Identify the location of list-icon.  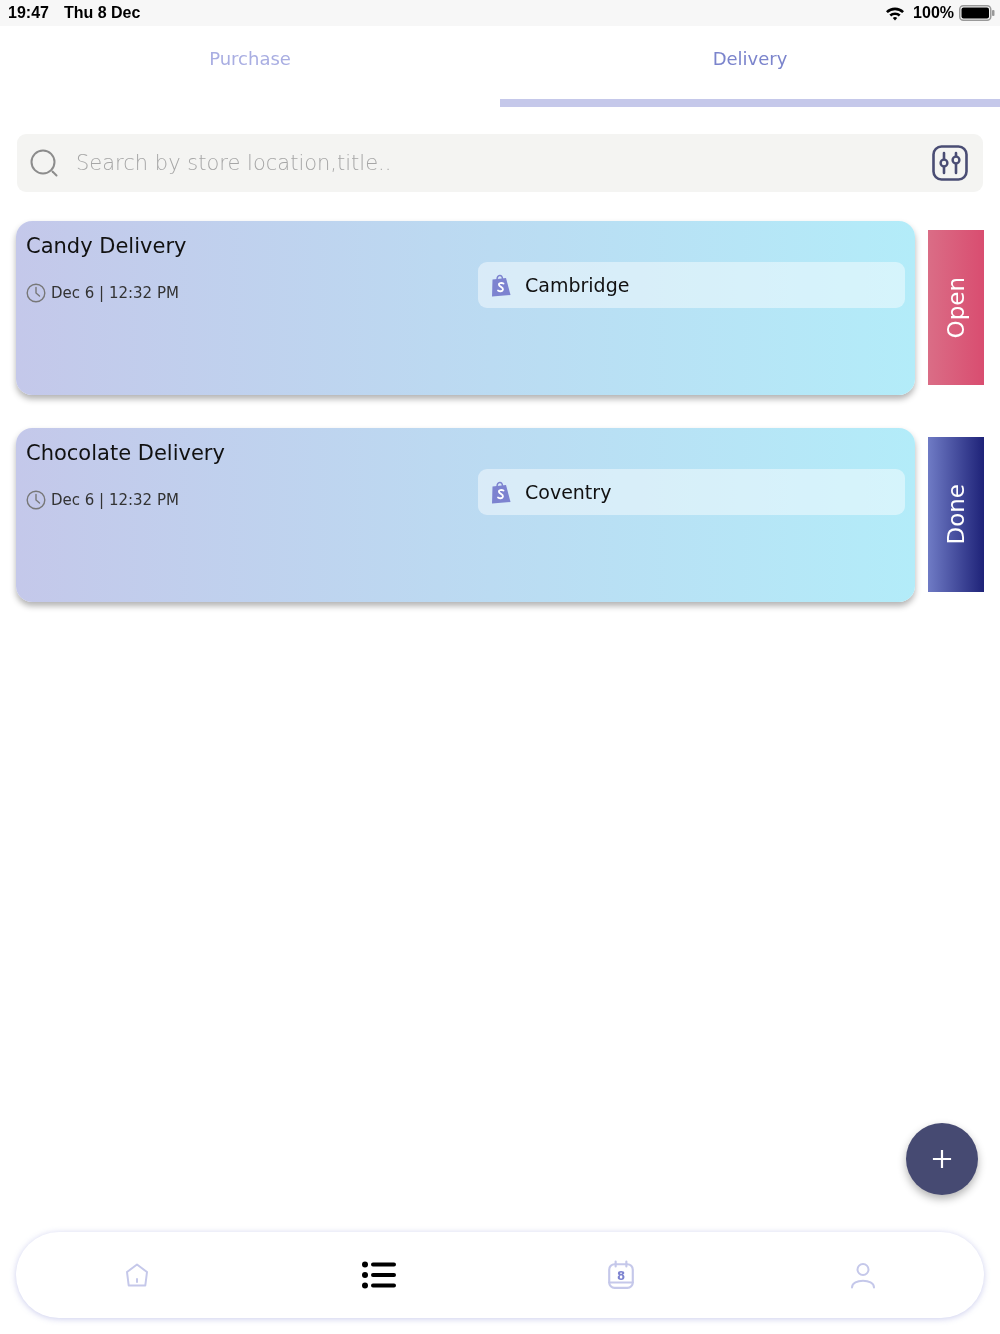
(379, 1275).